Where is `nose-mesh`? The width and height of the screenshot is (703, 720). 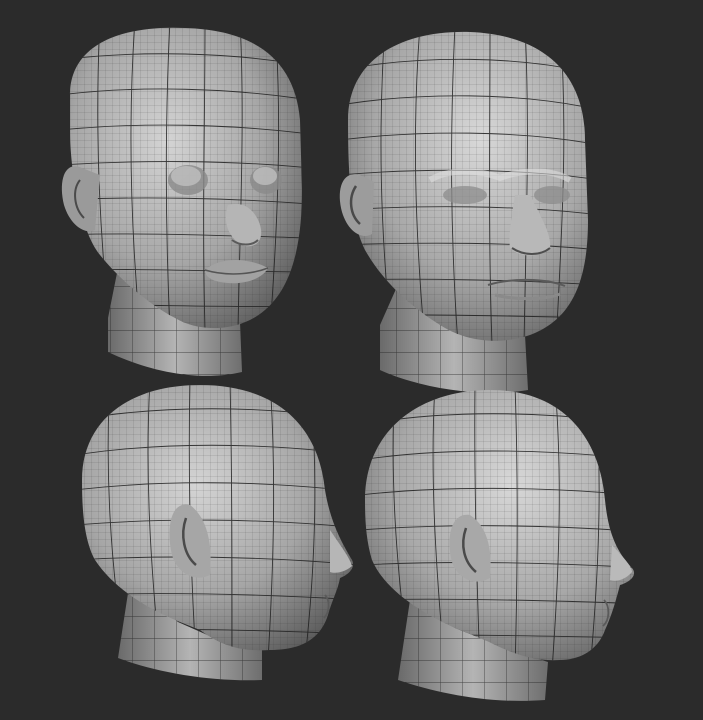 nose-mesh is located at coordinates (341, 551).